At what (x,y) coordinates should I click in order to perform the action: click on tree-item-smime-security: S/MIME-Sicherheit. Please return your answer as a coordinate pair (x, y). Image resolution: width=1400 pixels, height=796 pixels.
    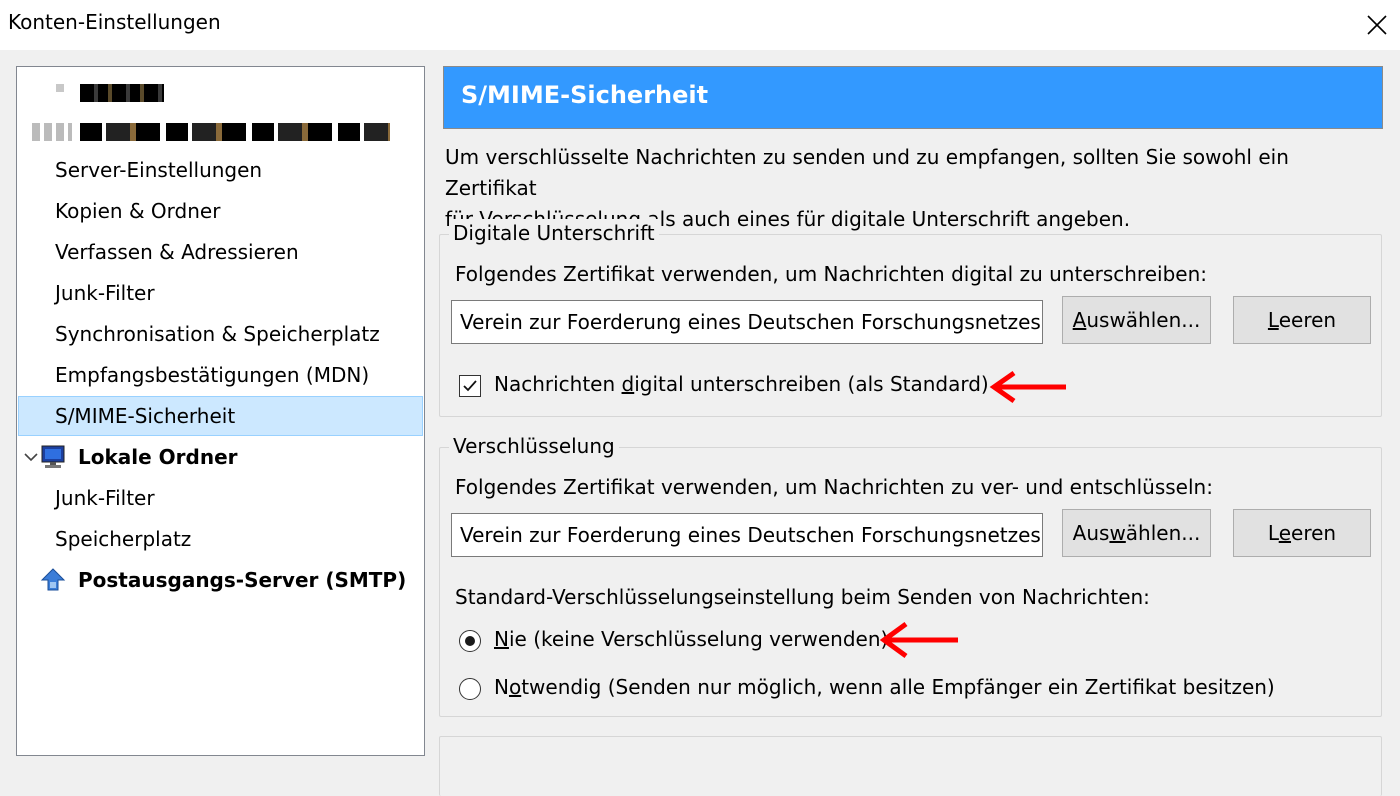
    Looking at the image, I should click on (220, 416).